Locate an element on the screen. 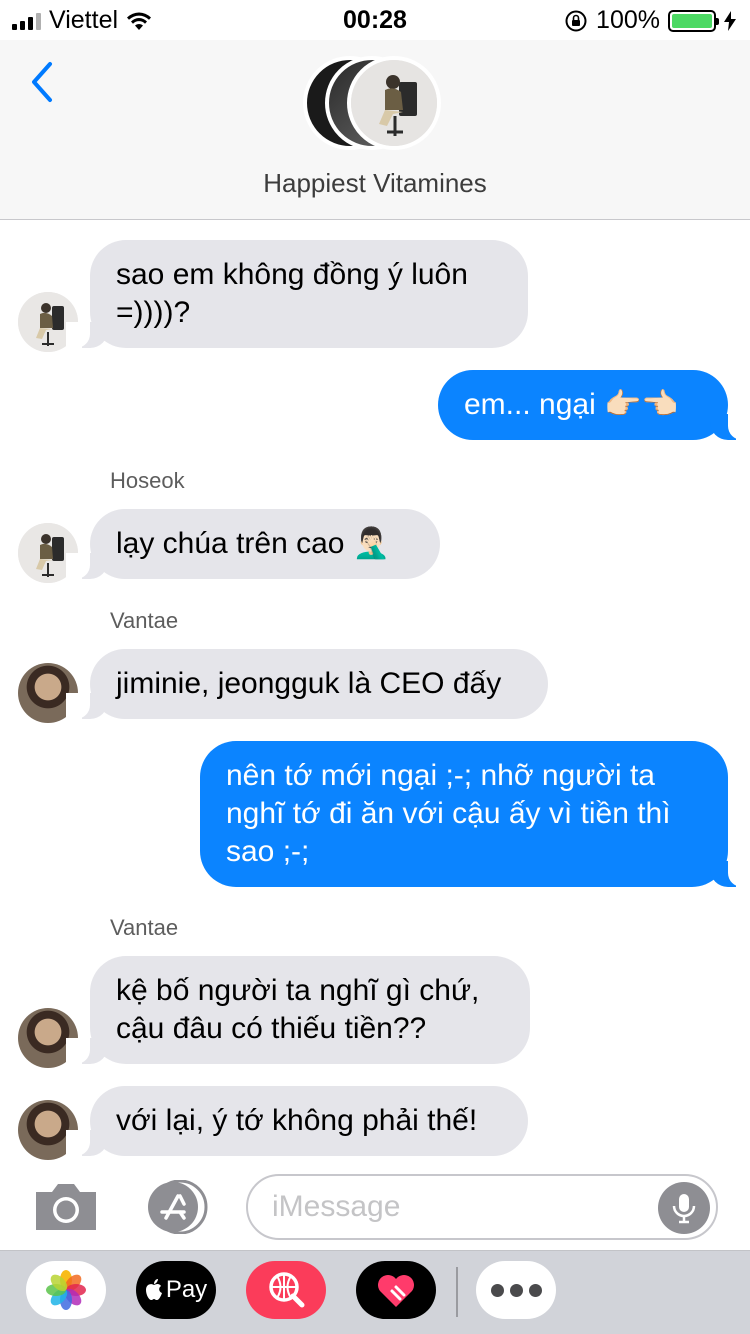 Image resolution: width=750 pixels, height=1334 pixels. digital-touch-app-button is located at coordinates (396, 1290).